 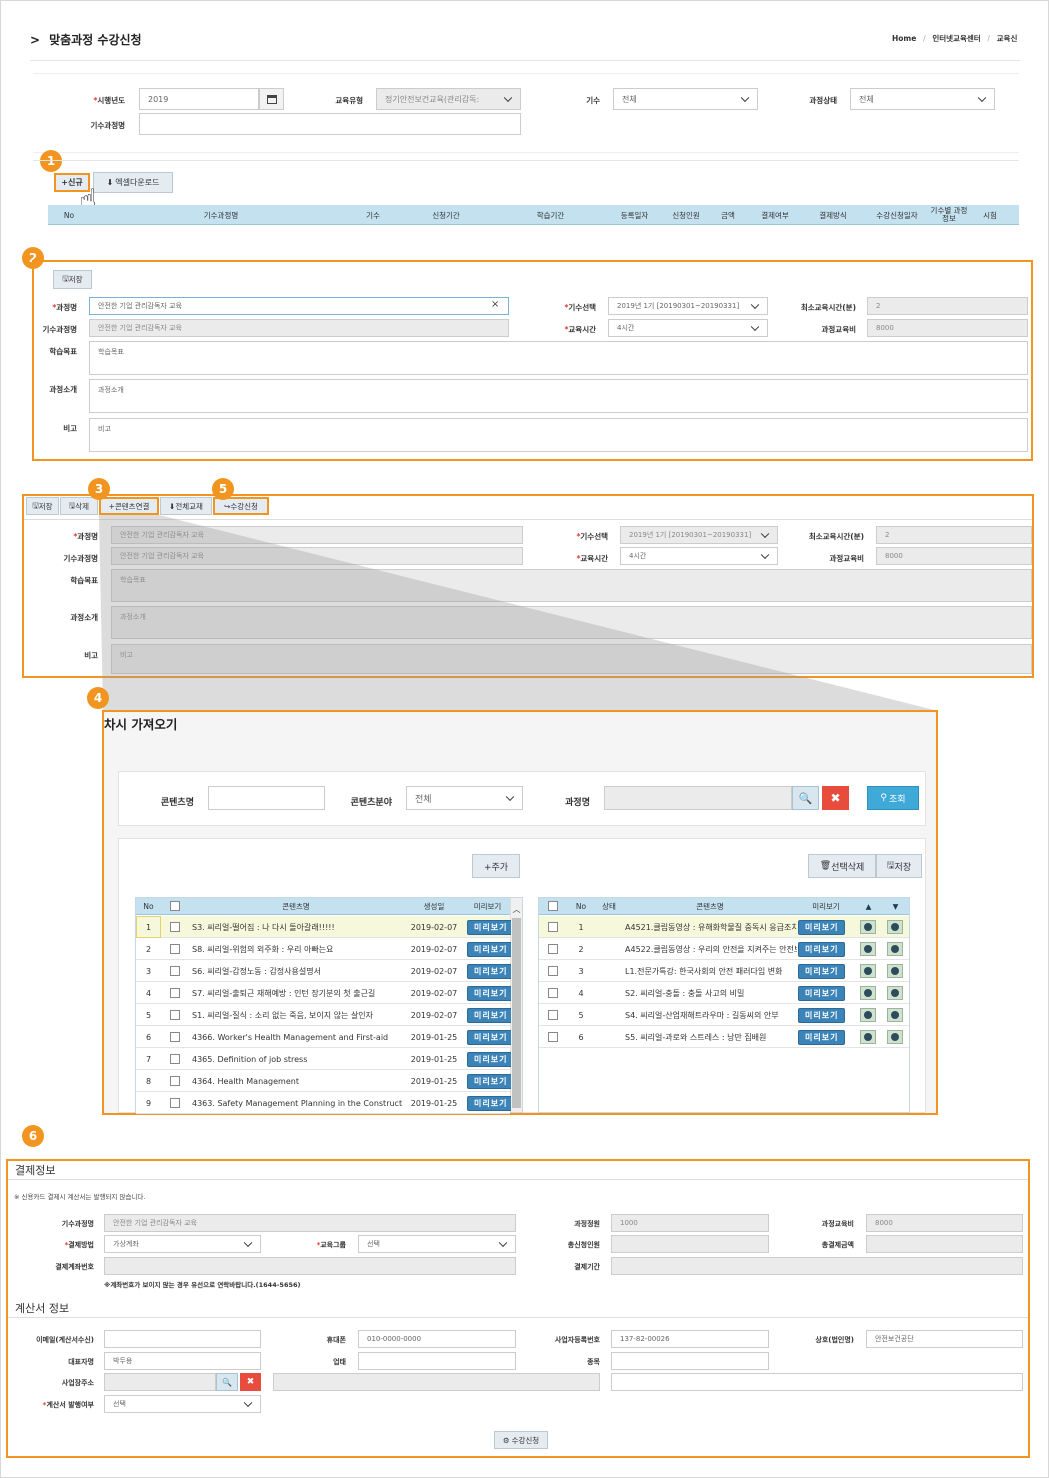 What do you see at coordinates (182, 1244) in the screenshot?
I see `method-select: 가상계좌` at bounding box center [182, 1244].